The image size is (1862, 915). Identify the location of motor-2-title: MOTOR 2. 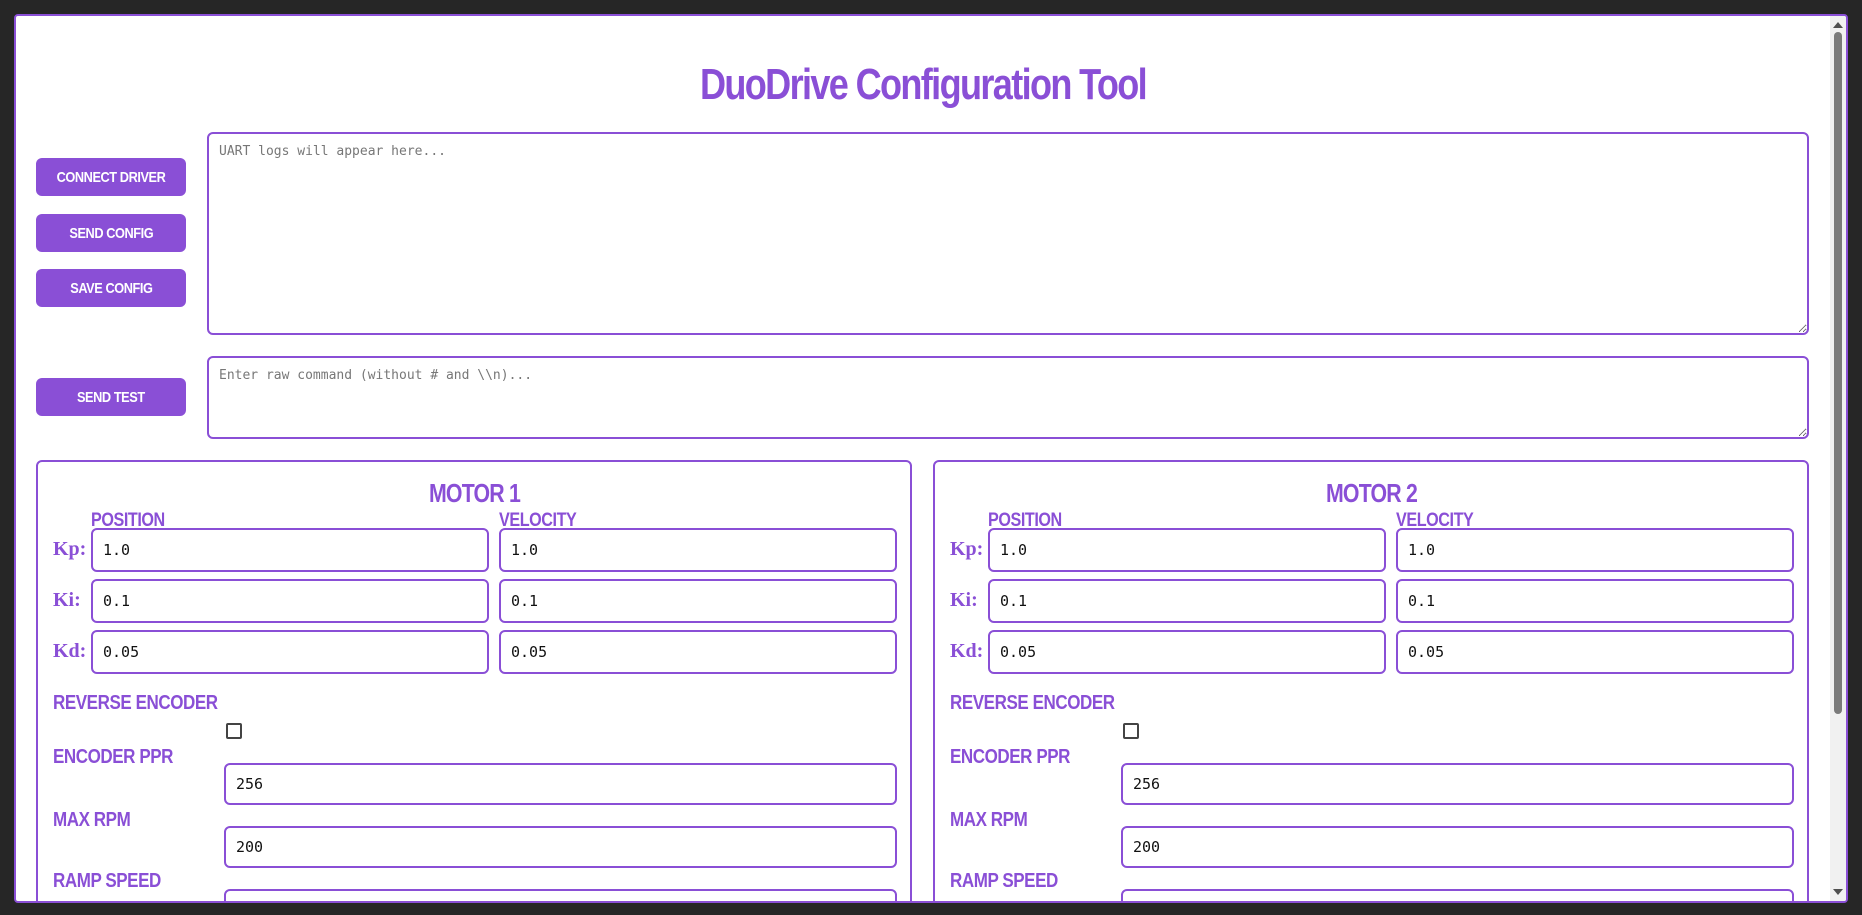
(1371, 493).